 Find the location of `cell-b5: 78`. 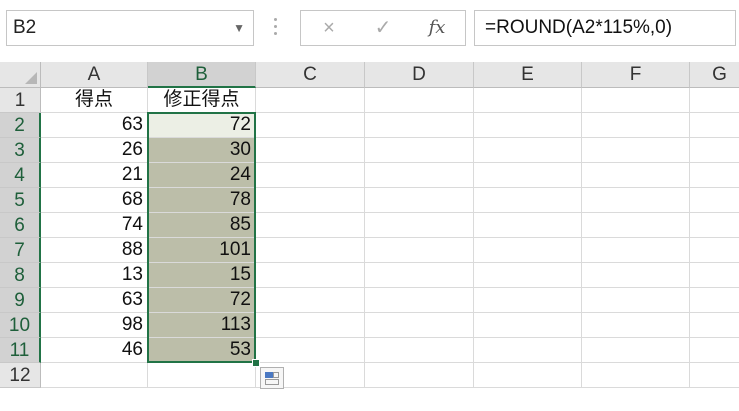

cell-b5: 78 is located at coordinates (202, 200).